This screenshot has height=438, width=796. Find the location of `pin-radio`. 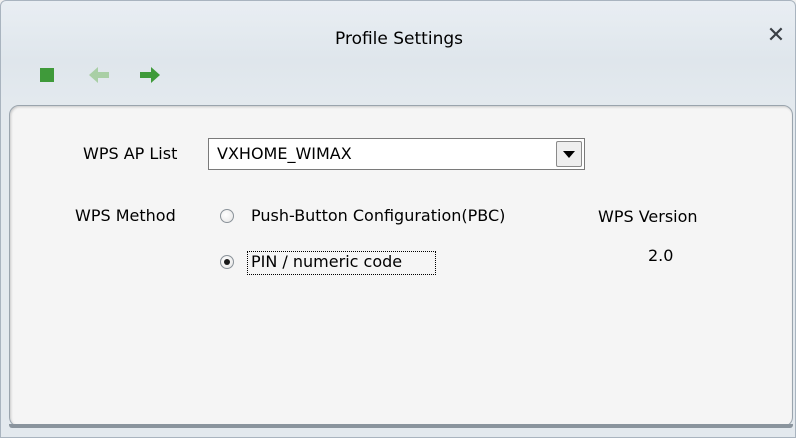

pin-radio is located at coordinates (227, 262).